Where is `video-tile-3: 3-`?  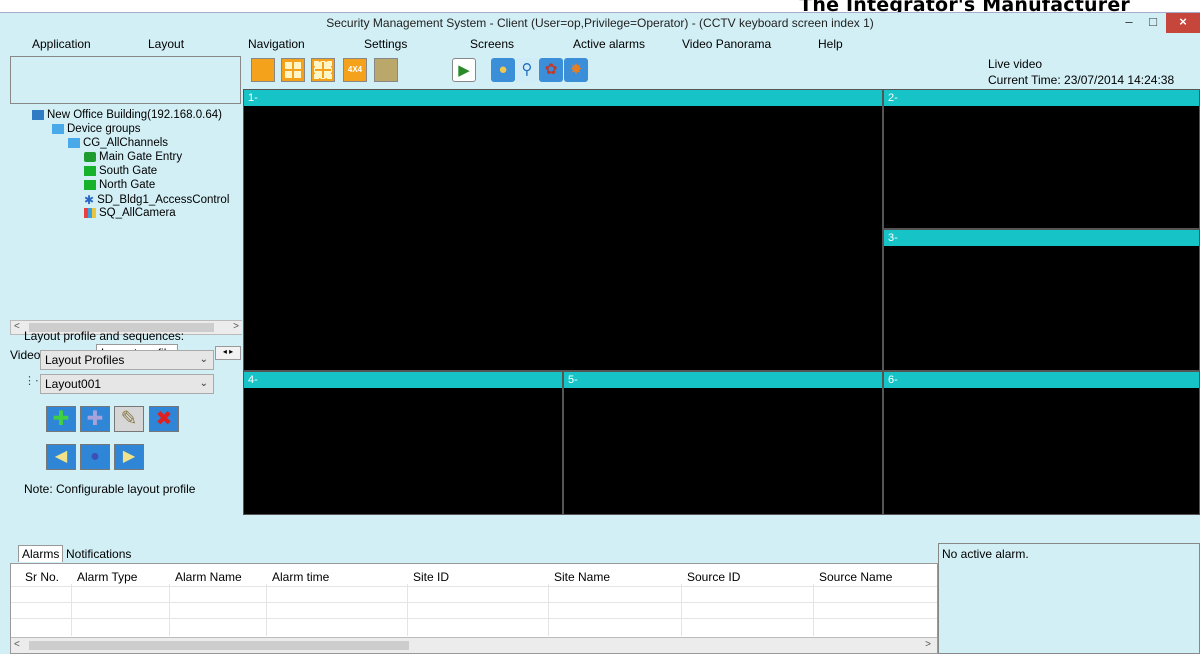 video-tile-3: 3- is located at coordinates (1041, 300).